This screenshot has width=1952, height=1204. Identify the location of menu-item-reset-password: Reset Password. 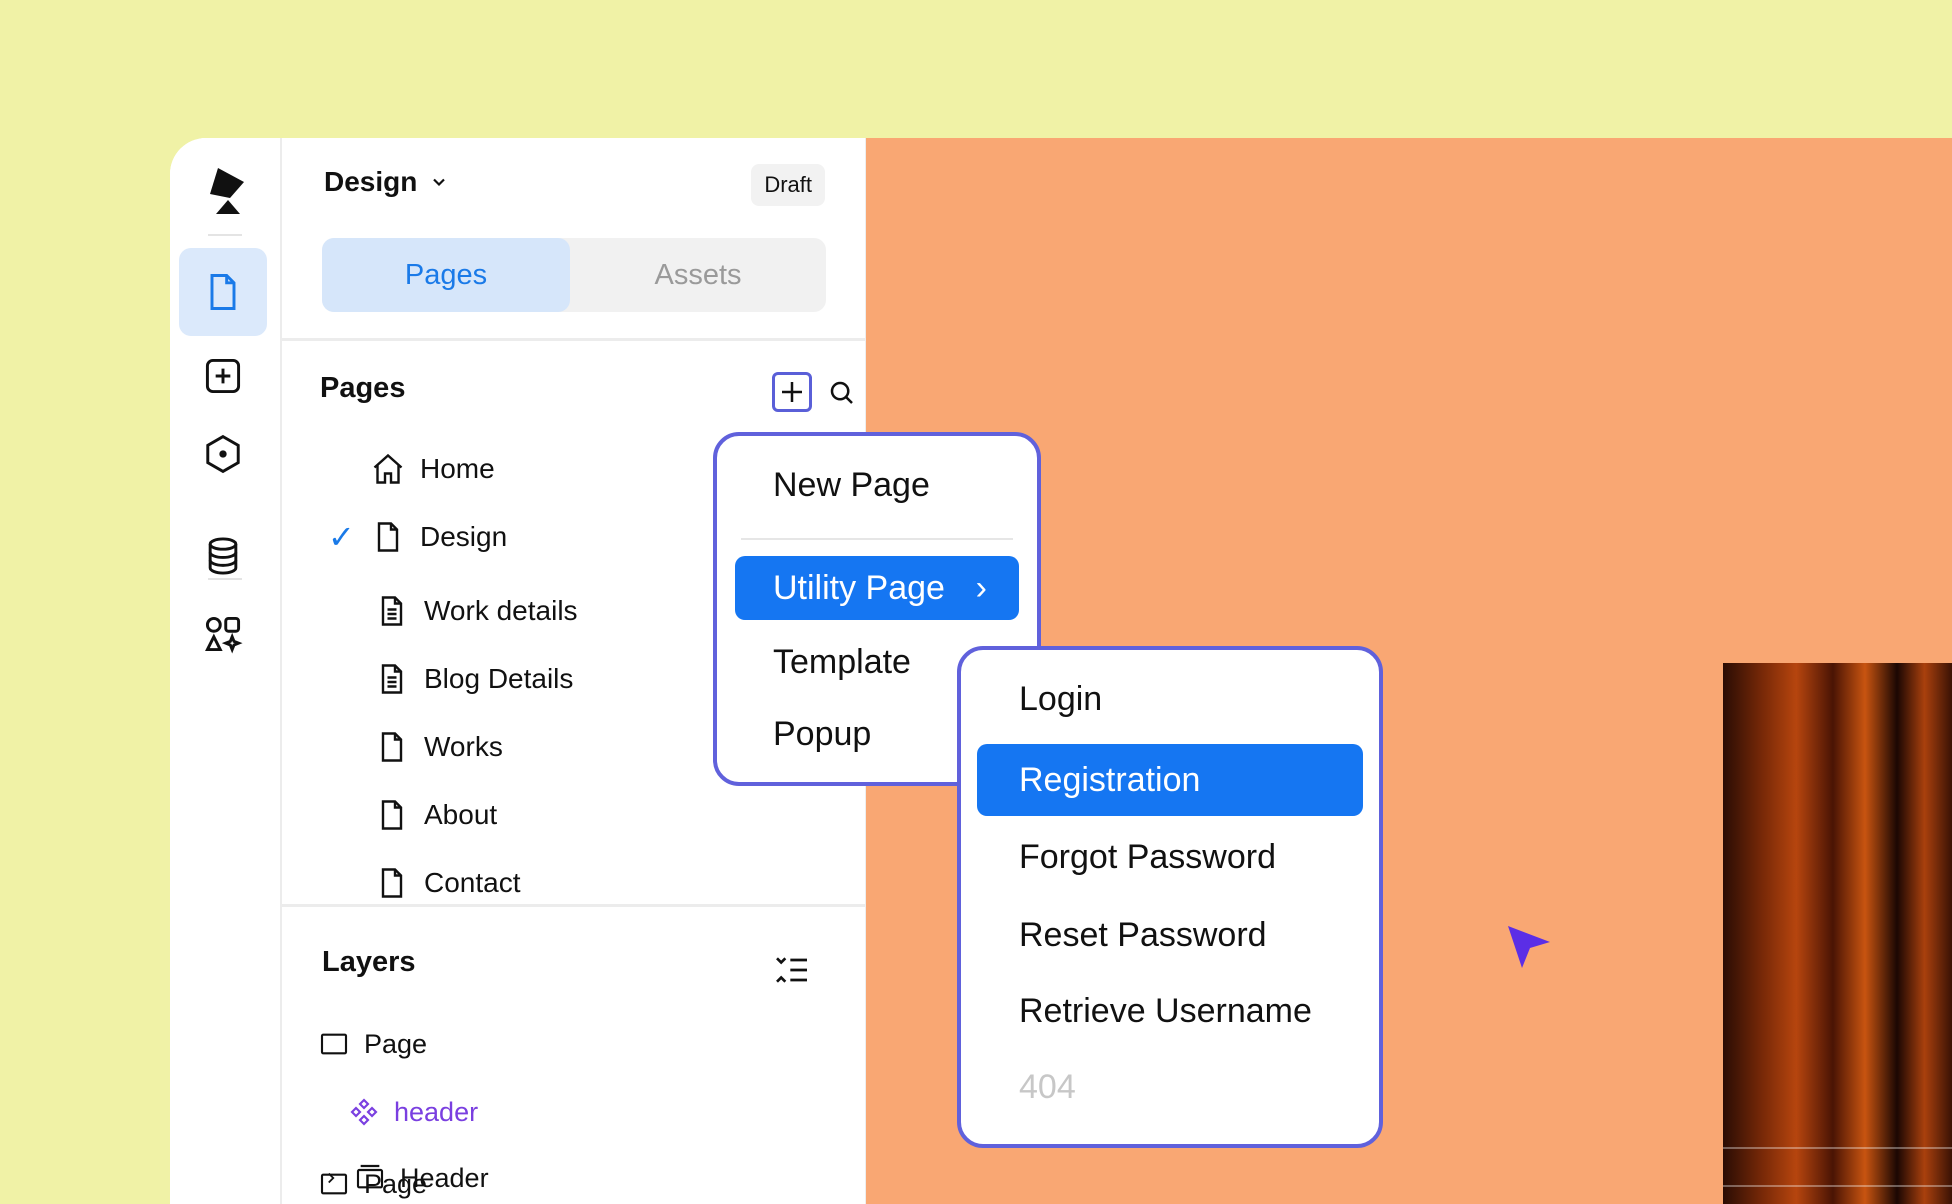
(1170, 935).